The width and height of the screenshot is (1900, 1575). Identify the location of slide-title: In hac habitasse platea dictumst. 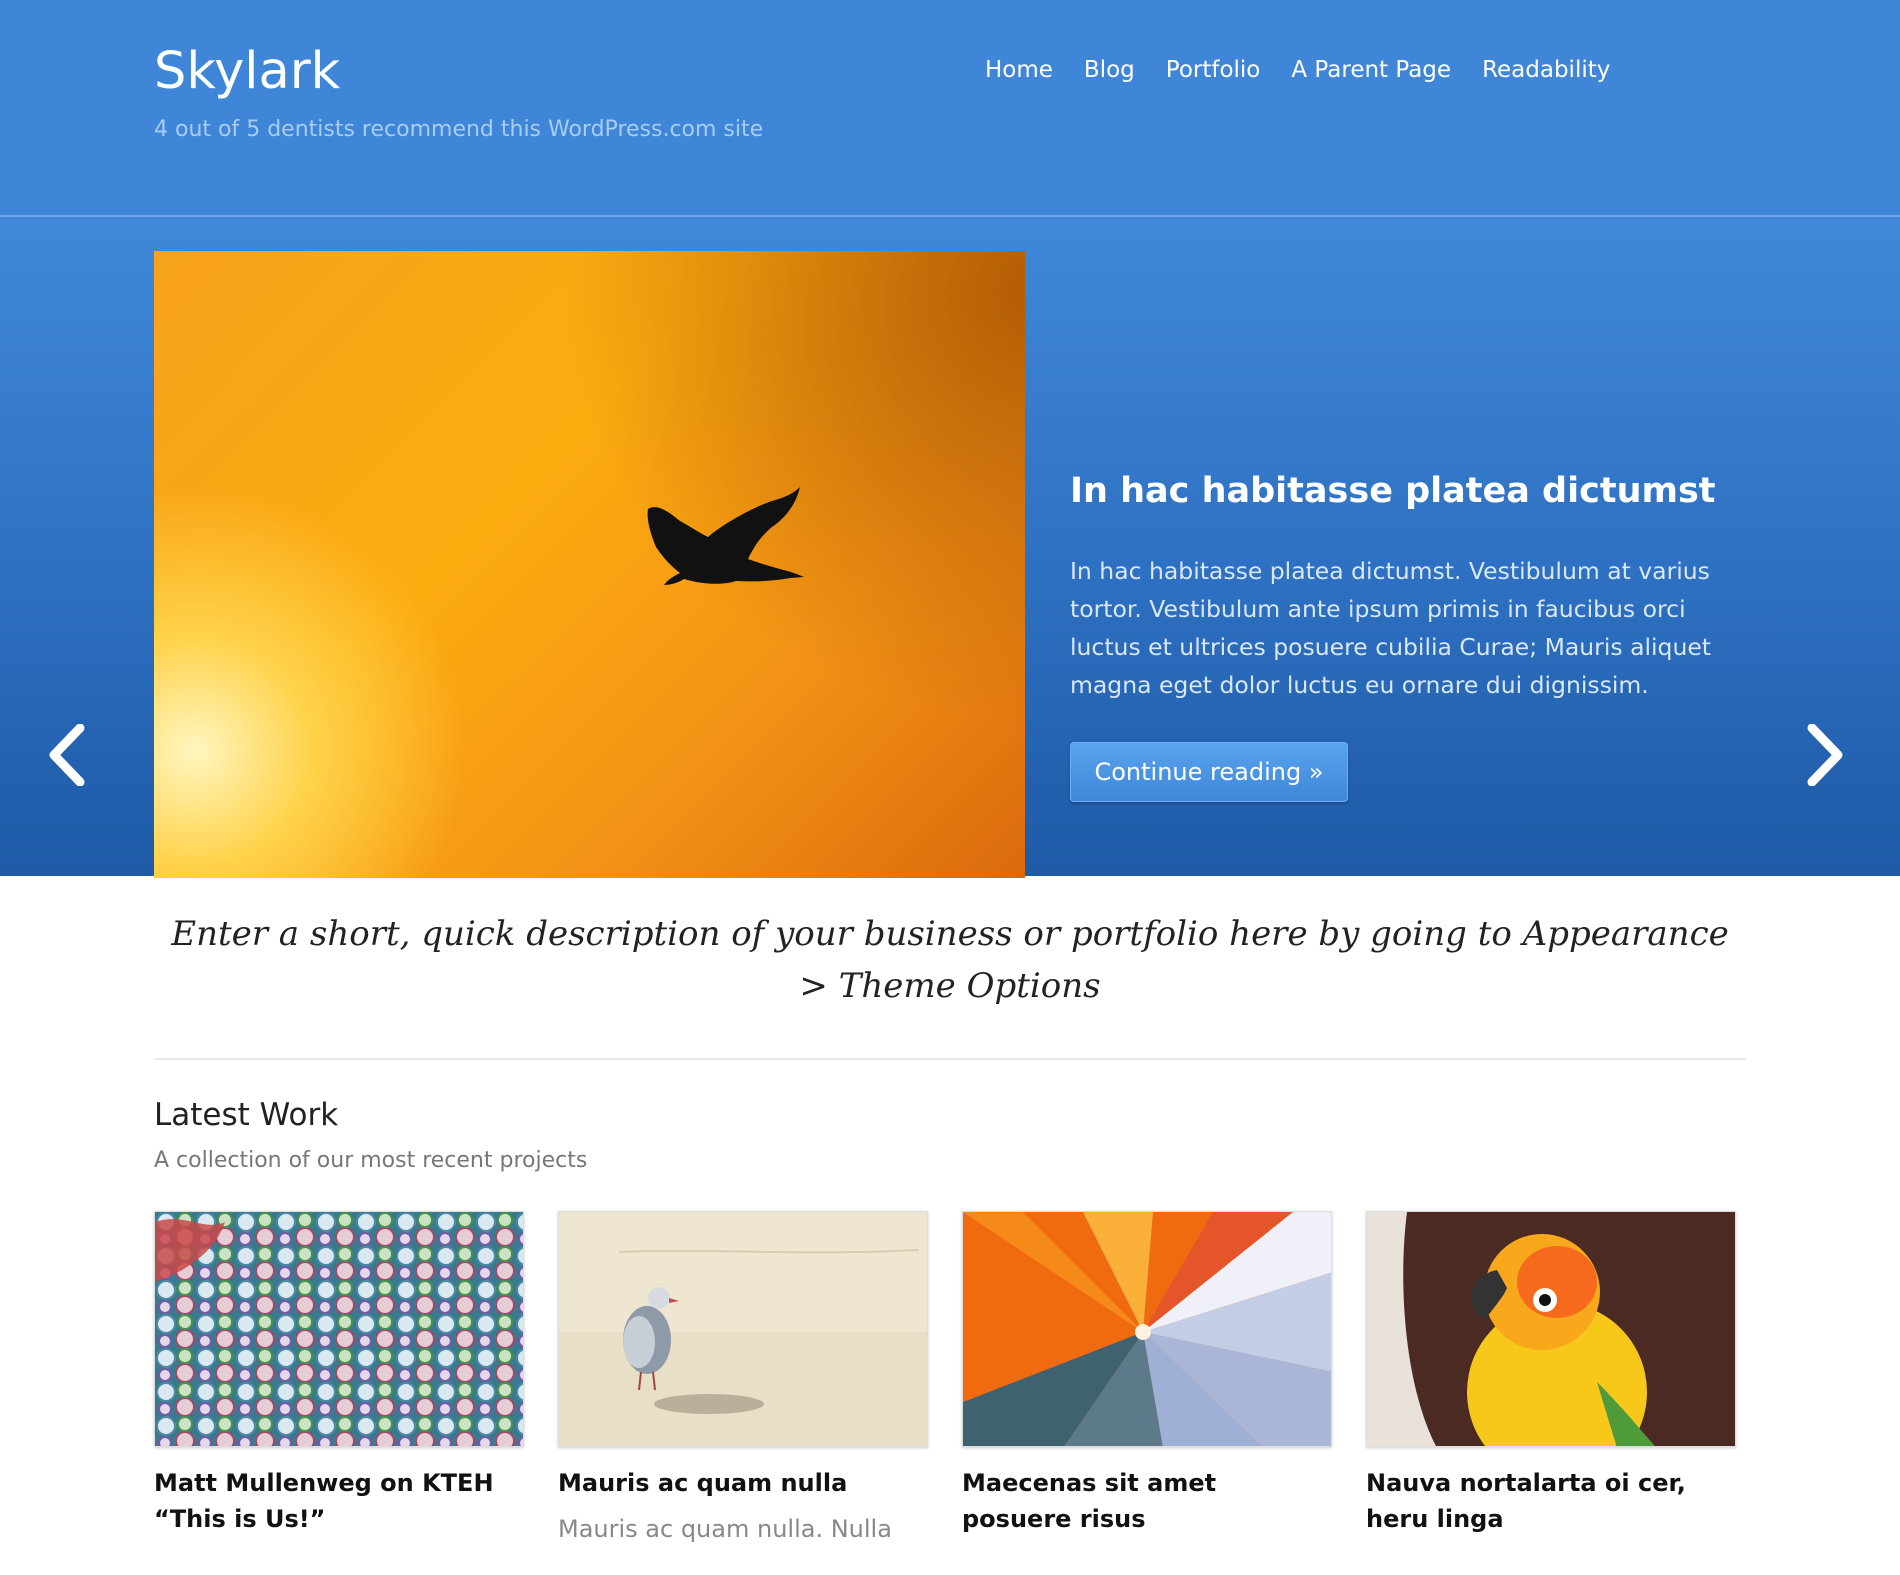
(1393, 491).